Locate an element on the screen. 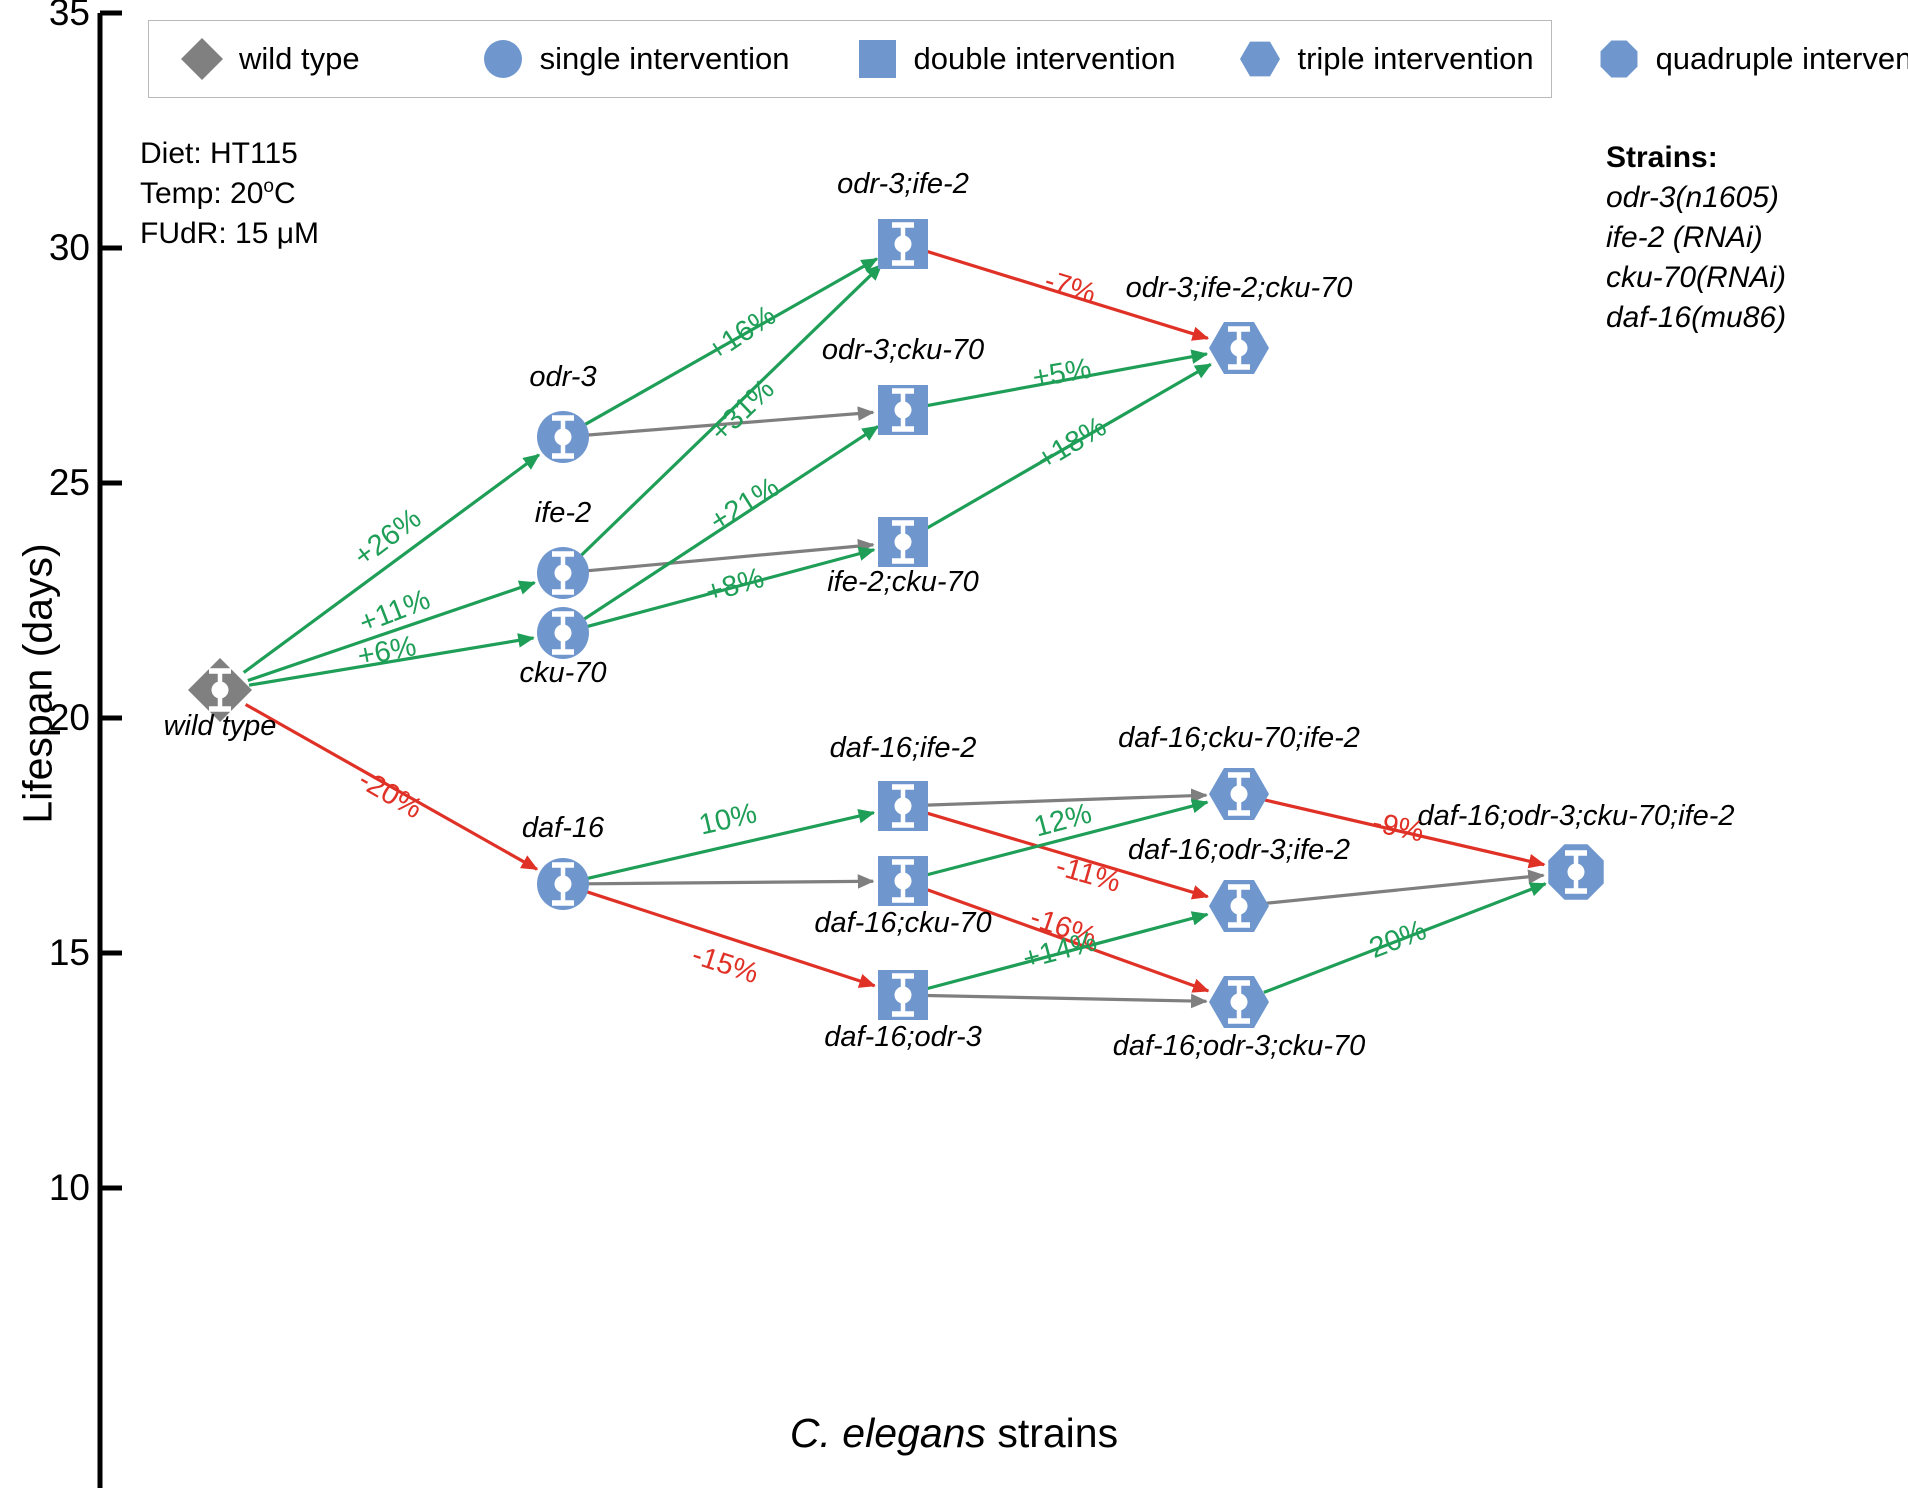 This screenshot has height=1488, width=1908. legend-item-label: wild type is located at coordinates (299, 58).